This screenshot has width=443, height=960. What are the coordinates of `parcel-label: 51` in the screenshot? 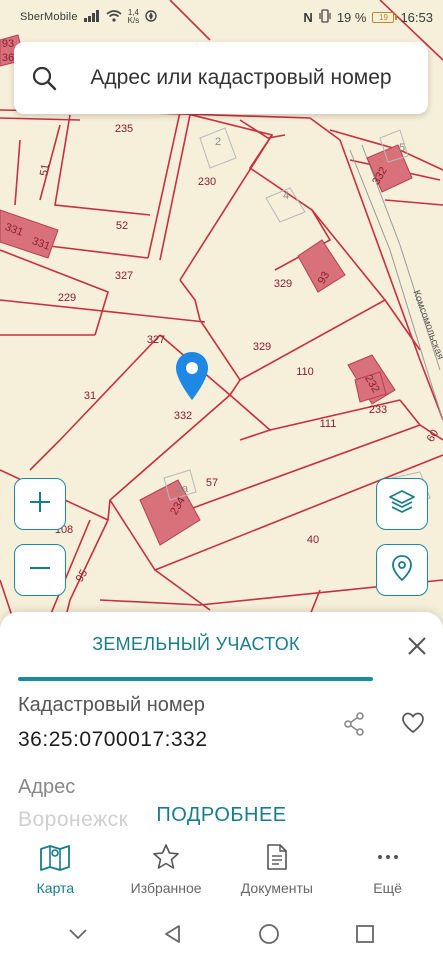 It's located at (45, 170).